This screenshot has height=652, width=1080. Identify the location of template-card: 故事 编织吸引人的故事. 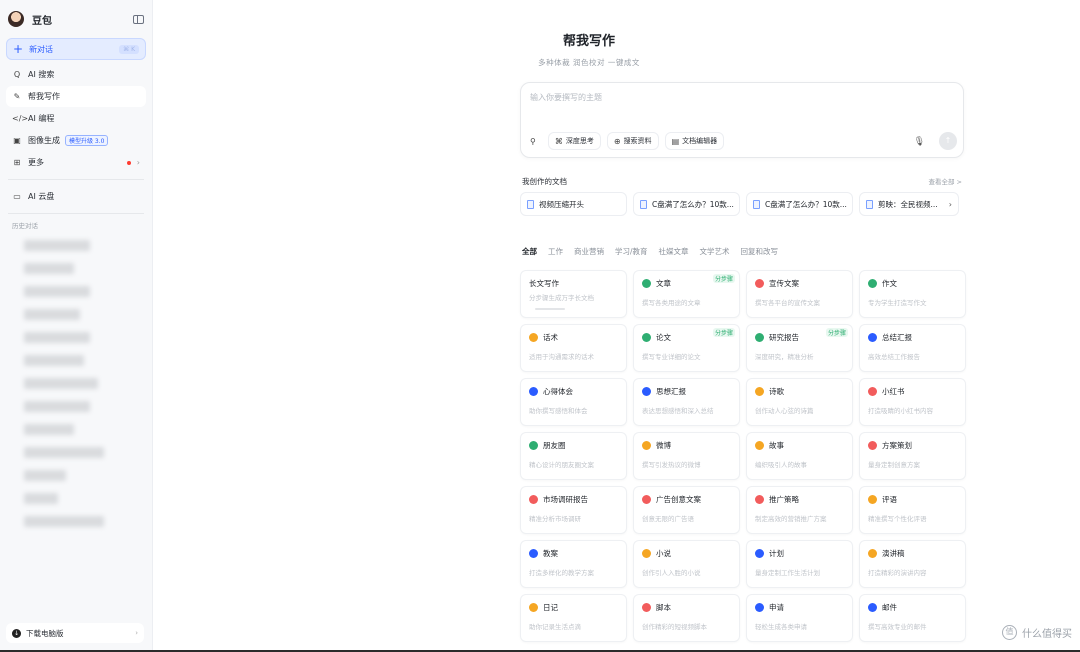
(799, 456).